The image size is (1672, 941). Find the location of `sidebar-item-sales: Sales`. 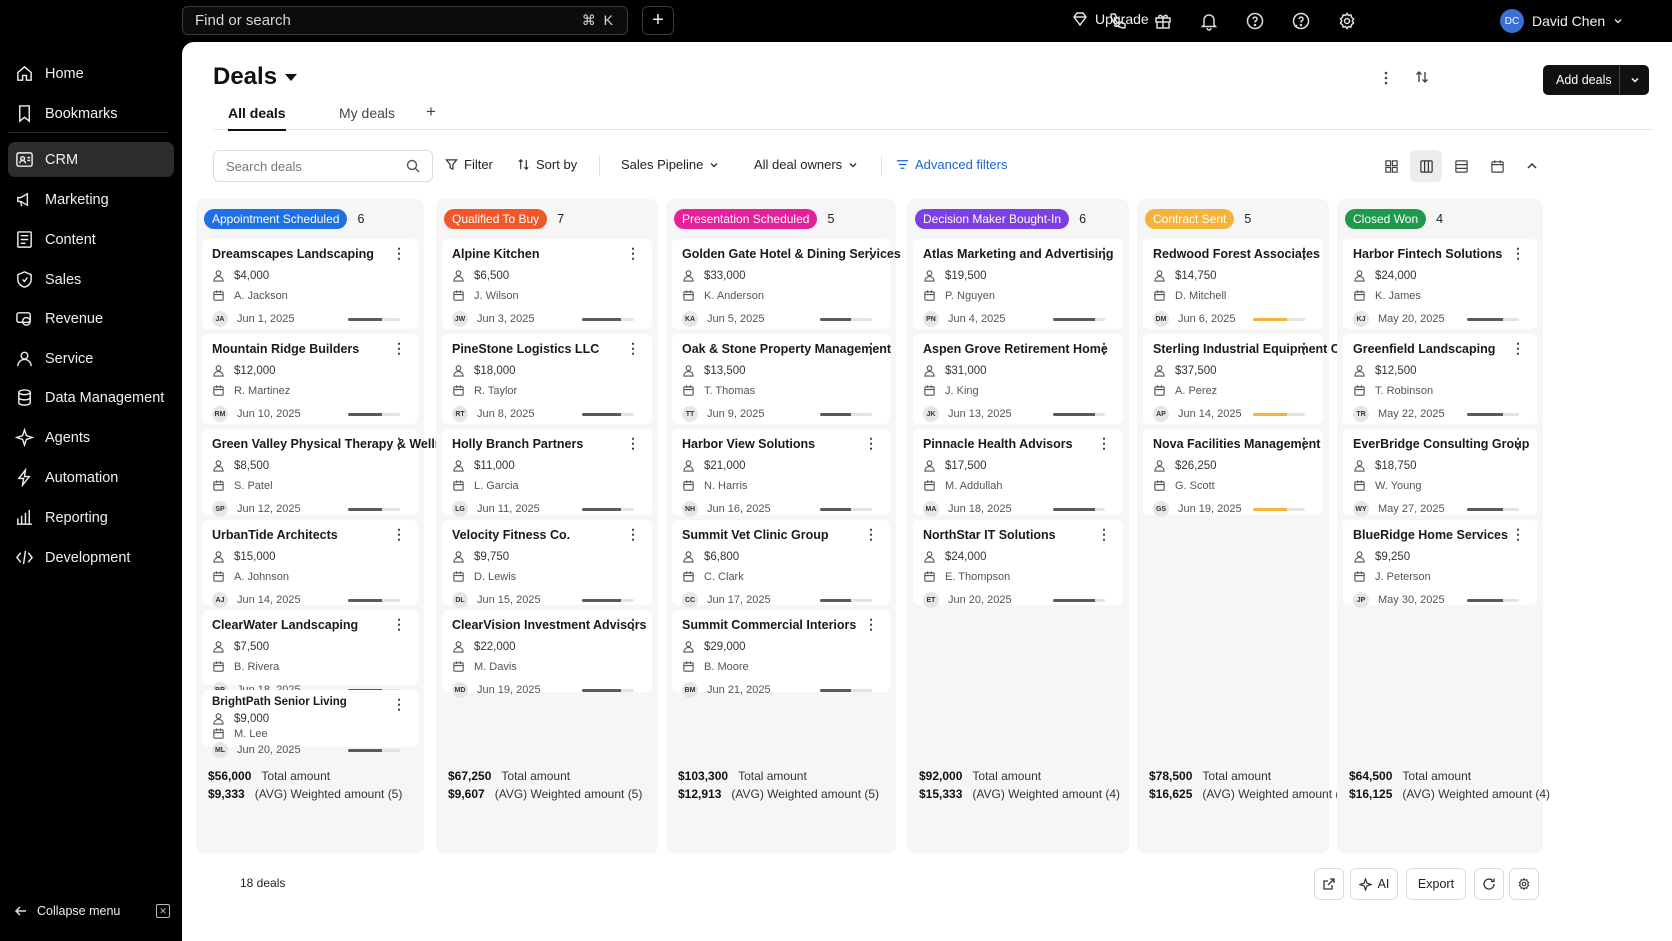

sidebar-item-sales: Sales is located at coordinates (91, 279).